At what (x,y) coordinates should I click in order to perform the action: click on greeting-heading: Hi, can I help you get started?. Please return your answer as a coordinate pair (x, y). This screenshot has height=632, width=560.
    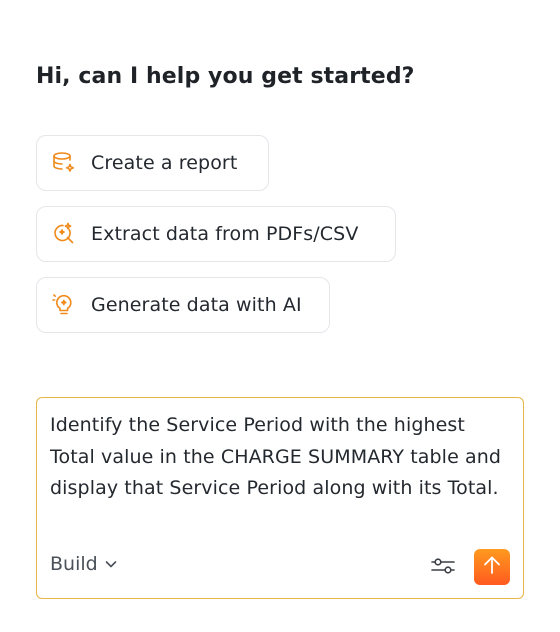
    Looking at the image, I should click on (225, 76).